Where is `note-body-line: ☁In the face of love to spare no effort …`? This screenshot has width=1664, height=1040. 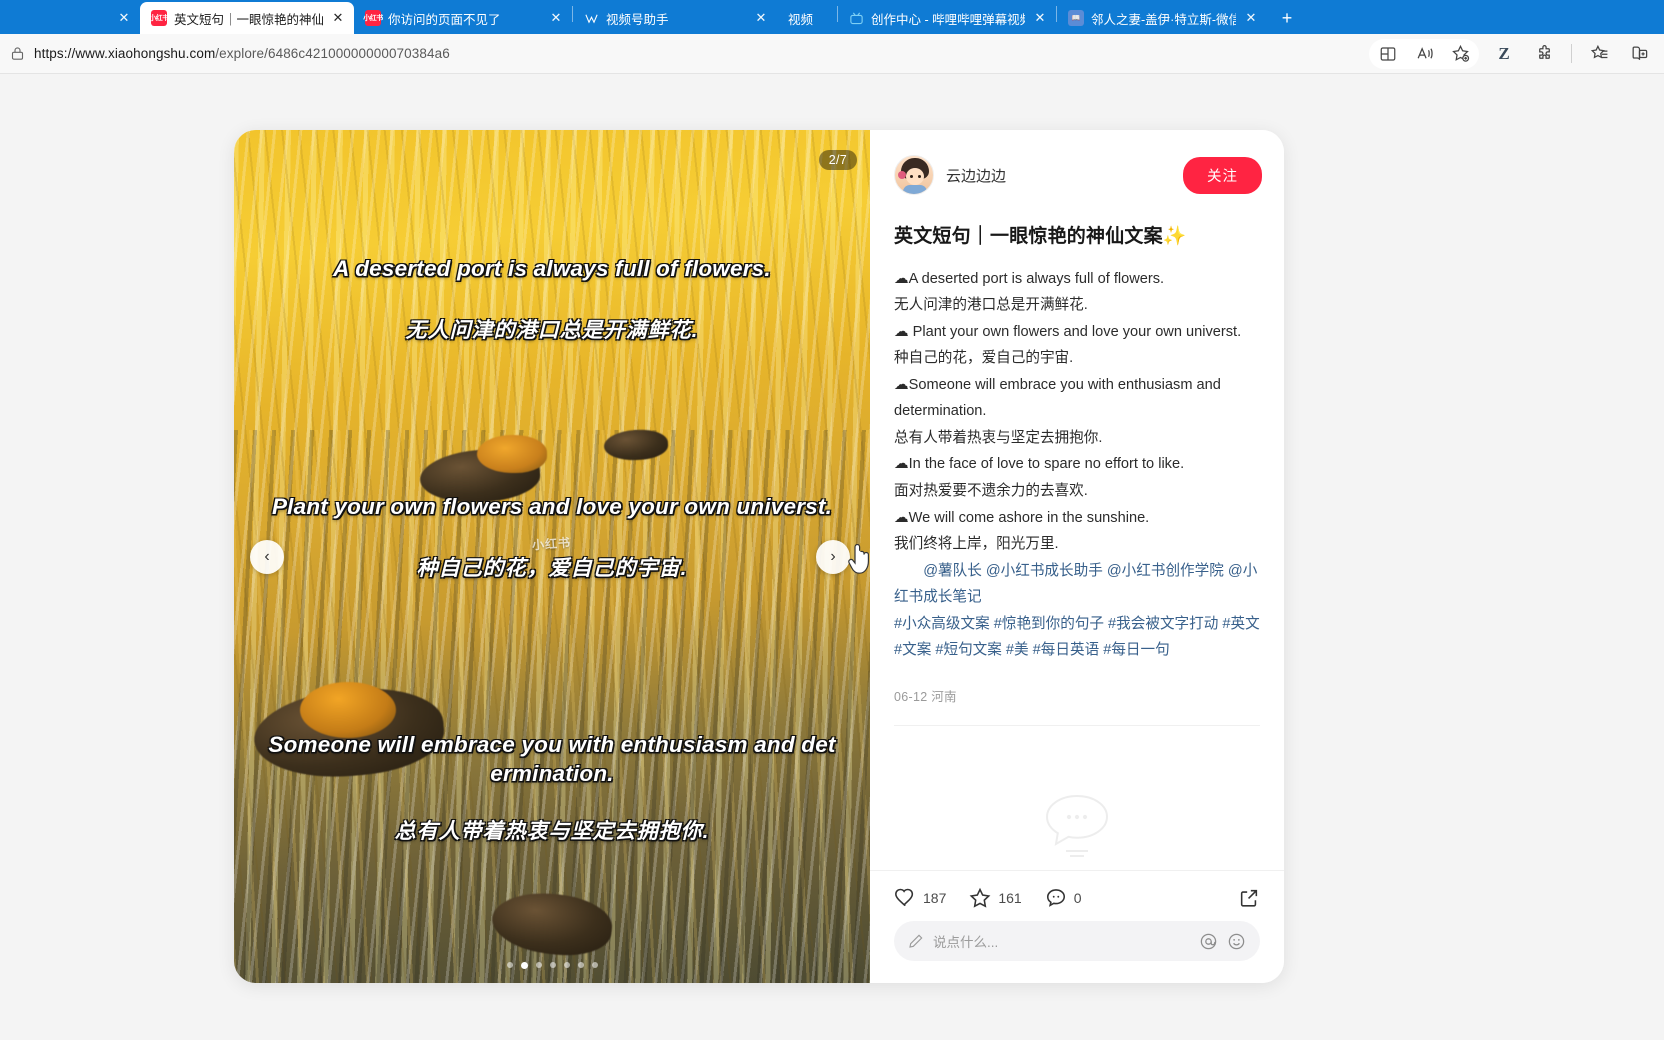
note-body-line: ☁In the face of love to spare no effort … is located at coordinates (1039, 464).